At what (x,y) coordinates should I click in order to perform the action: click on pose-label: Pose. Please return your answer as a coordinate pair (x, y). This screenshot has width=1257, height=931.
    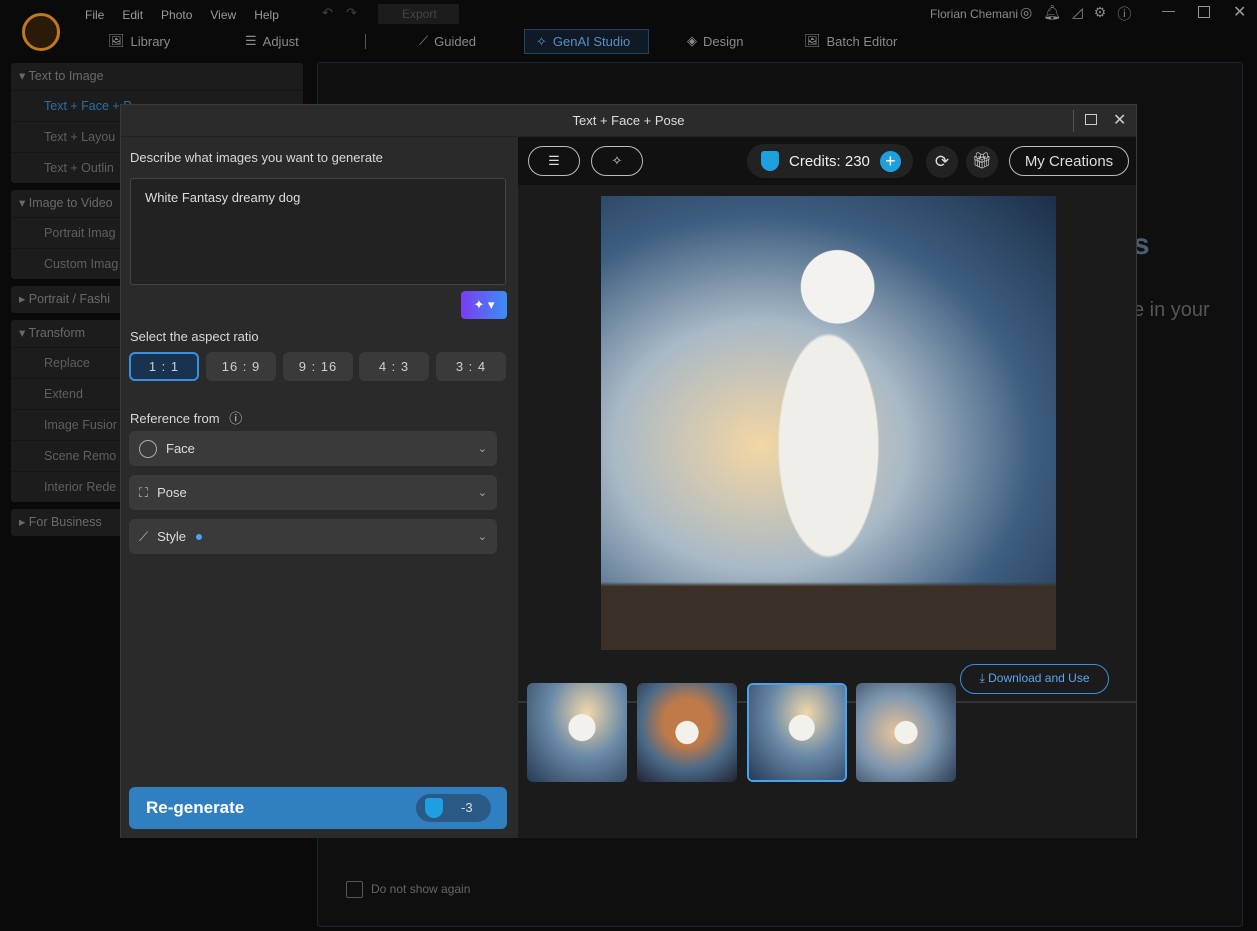
    Looking at the image, I should click on (172, 492).